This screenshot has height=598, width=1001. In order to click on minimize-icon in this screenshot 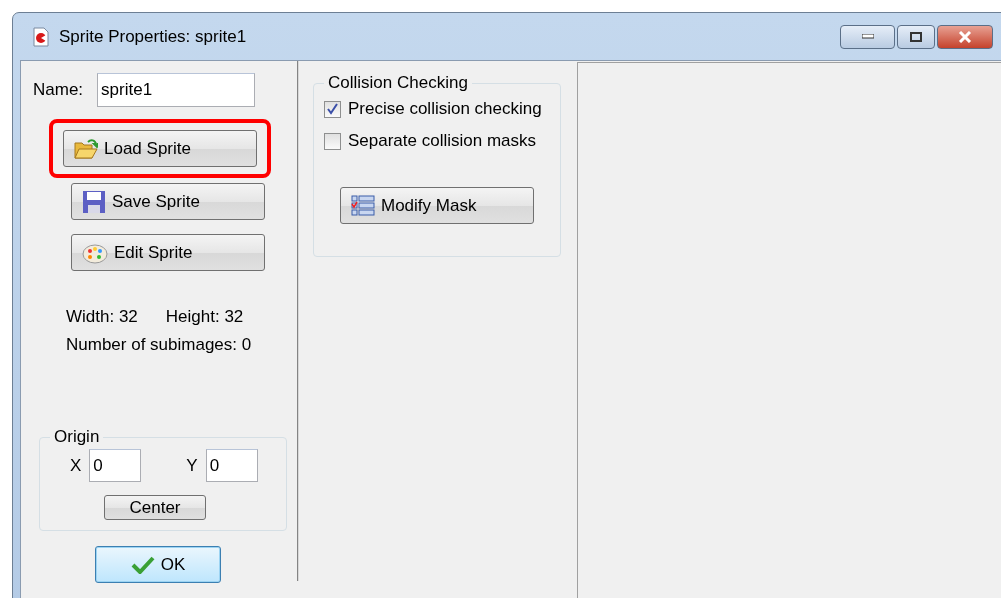, I will do `click(867, 36)`.